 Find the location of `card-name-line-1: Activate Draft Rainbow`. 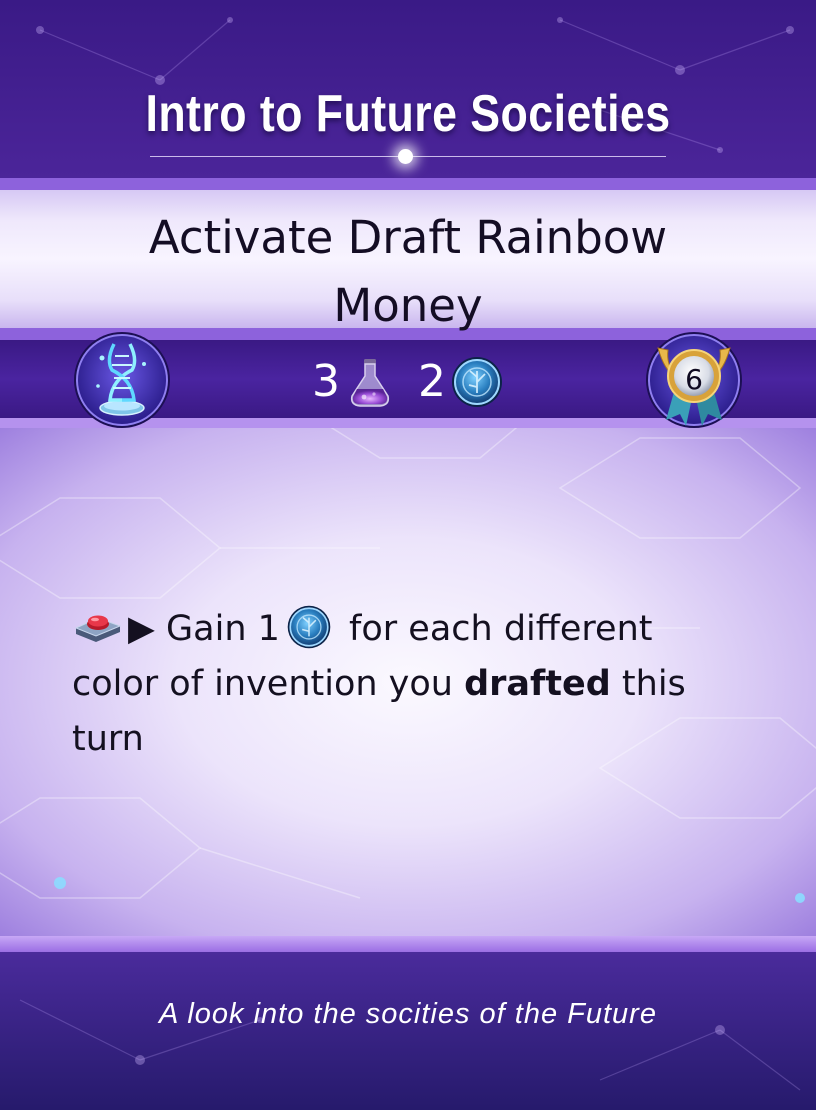

card-name-line-1: Activate Draft Rainbow is located at coordinates (408, 237).